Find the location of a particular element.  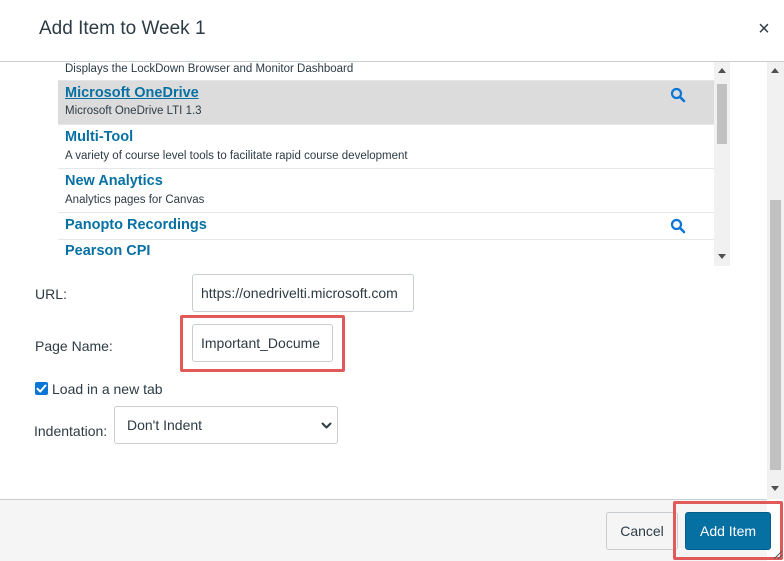

dialog-scrollbar is located at coordinates (775, 280).